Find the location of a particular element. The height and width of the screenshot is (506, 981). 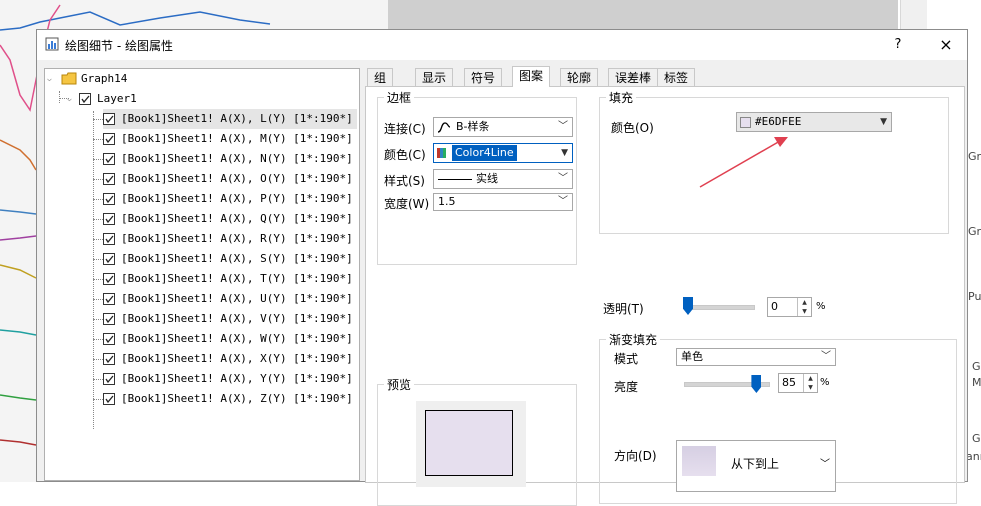

color-increment-icon is located at coordinates (441, 153).